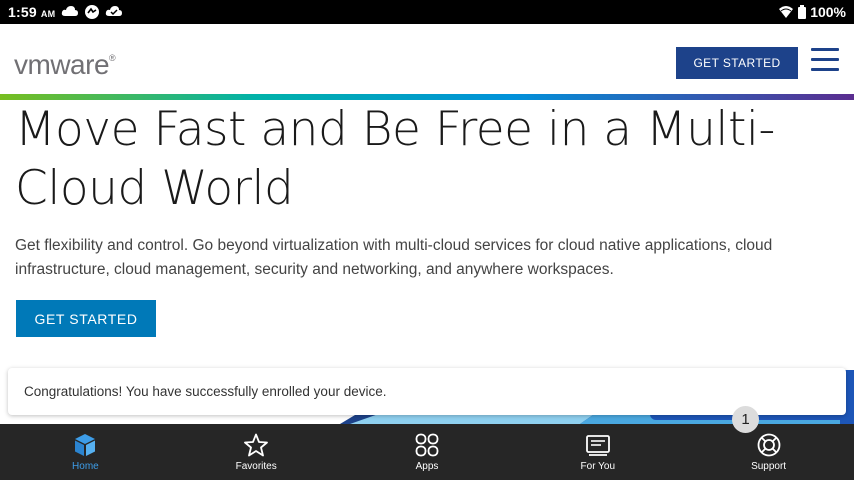 The width and height of the screenshot is (854, 480). Describe the element at coordinates (85, 466) in the screenshot. I see `nav-home-label: Home` at that location.